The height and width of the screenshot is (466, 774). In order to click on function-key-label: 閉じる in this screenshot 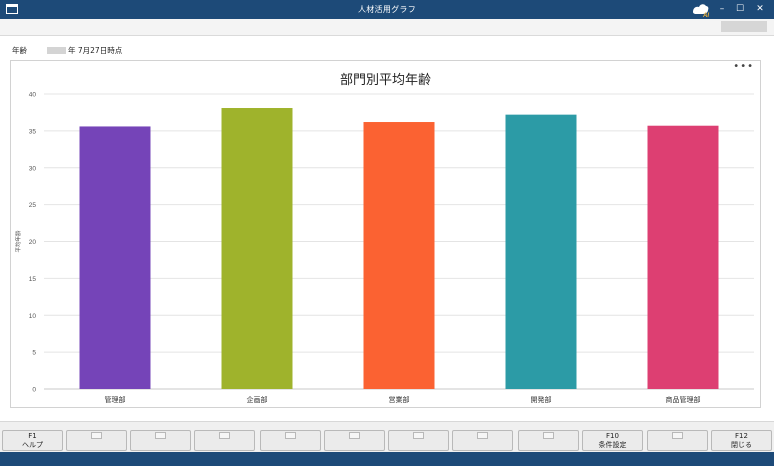, I will do `click(741, 445)`.